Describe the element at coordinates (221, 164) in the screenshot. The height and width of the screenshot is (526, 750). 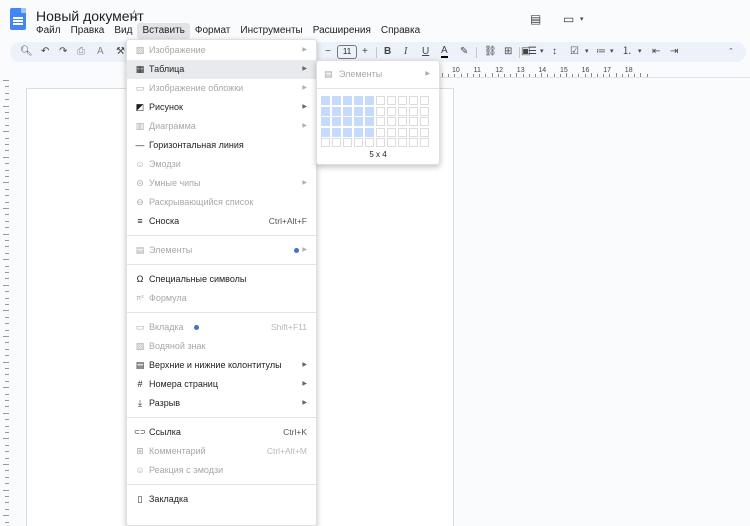
I see `insert-menu-item-6: ☺ Эмодзи` at that location.